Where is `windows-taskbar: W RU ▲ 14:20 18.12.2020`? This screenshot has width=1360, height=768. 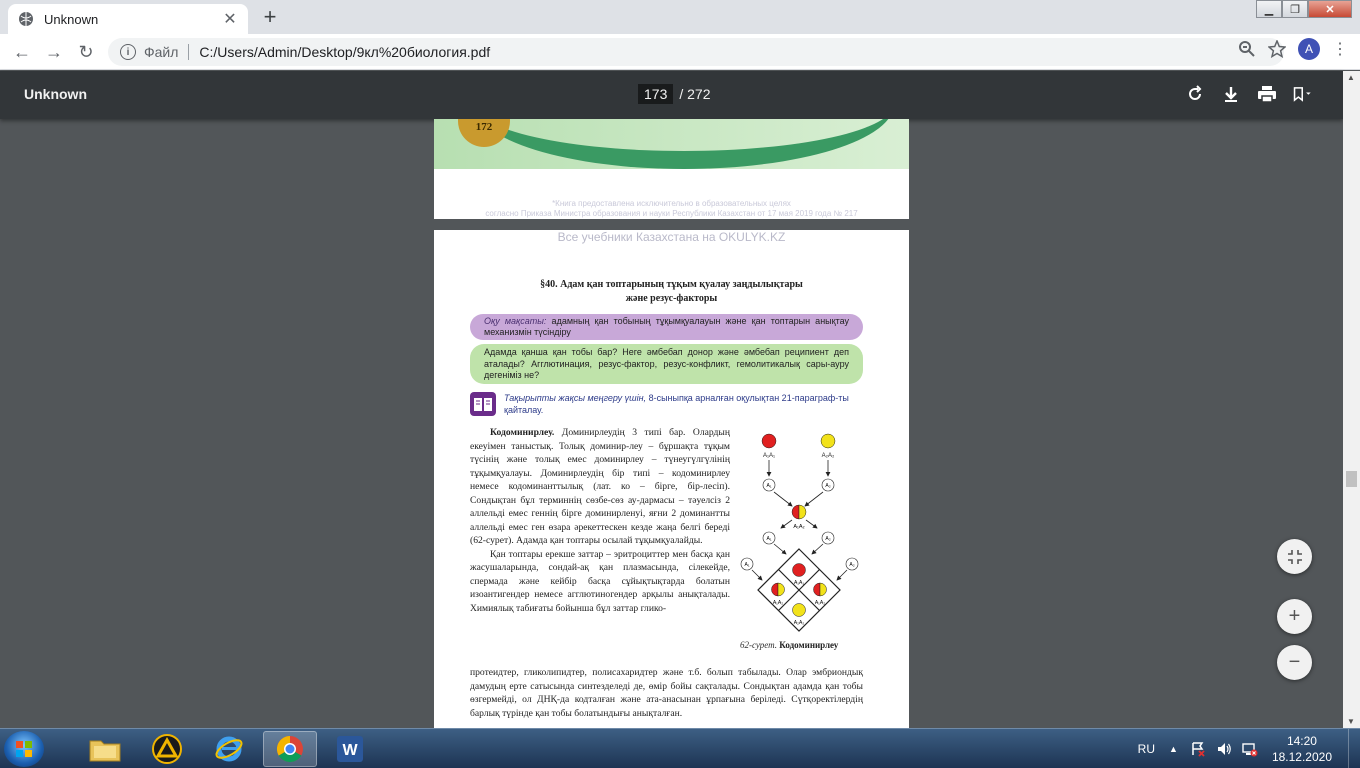 windows-taskbar: W RU ▲ 14:20 18.12.2020 is located at coordinates (680, 748).